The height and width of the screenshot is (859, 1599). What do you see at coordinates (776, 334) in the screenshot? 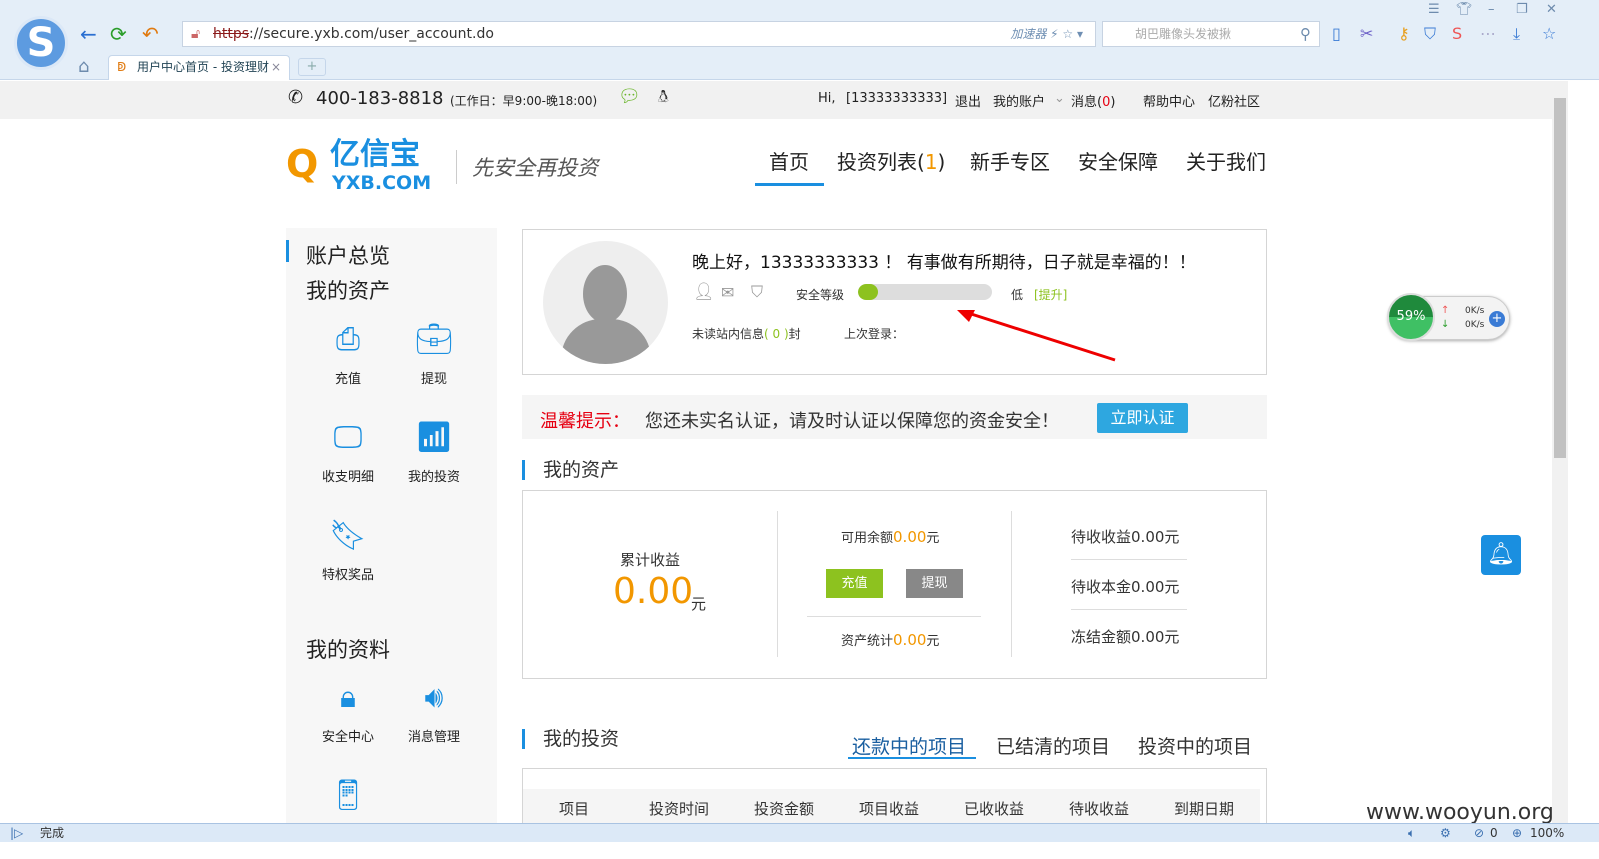
I see `unread-count: ( 0 )` at bounding box center [776, 334].